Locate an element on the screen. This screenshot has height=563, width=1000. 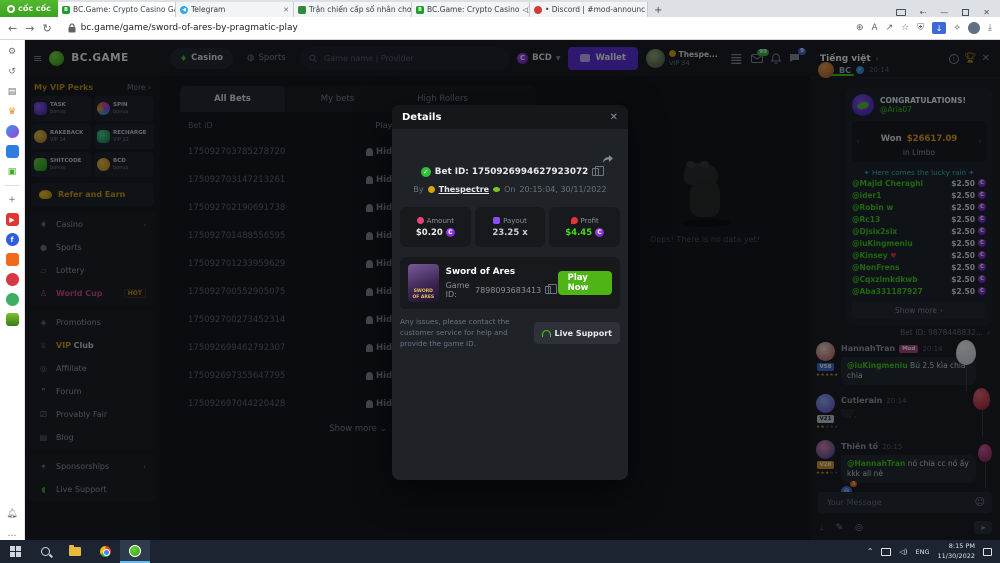
bet-author-line: By Thespectre On 20:15:04, 30/11/2022 is located at coordinates (510, 189).